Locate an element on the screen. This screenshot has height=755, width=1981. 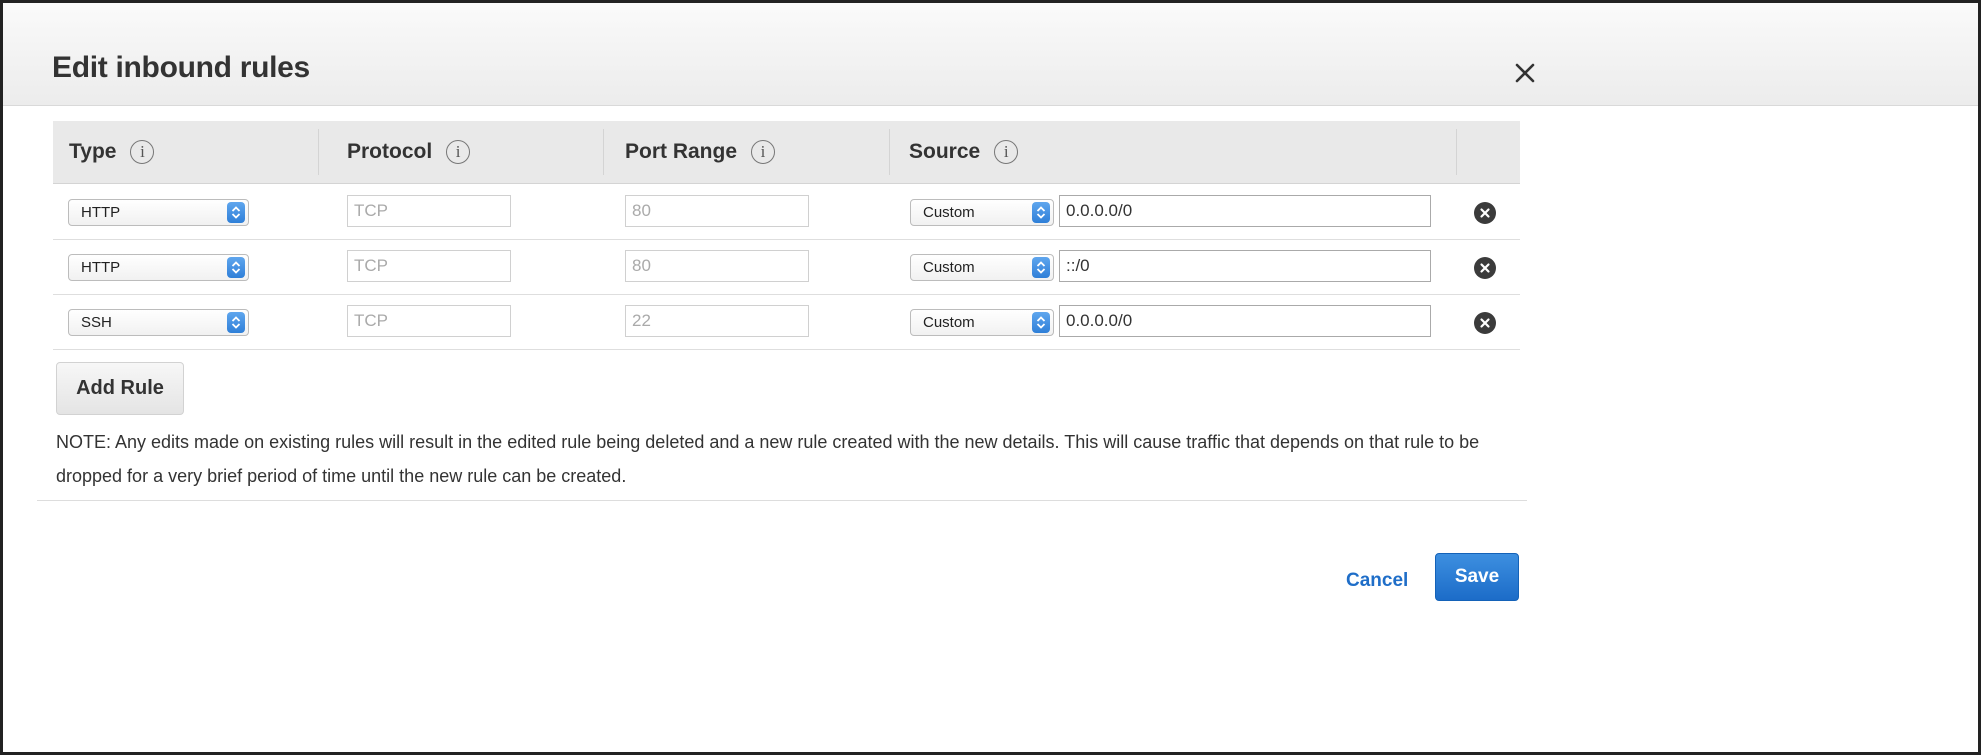
close-icon is located at coordinates (1525, 73).